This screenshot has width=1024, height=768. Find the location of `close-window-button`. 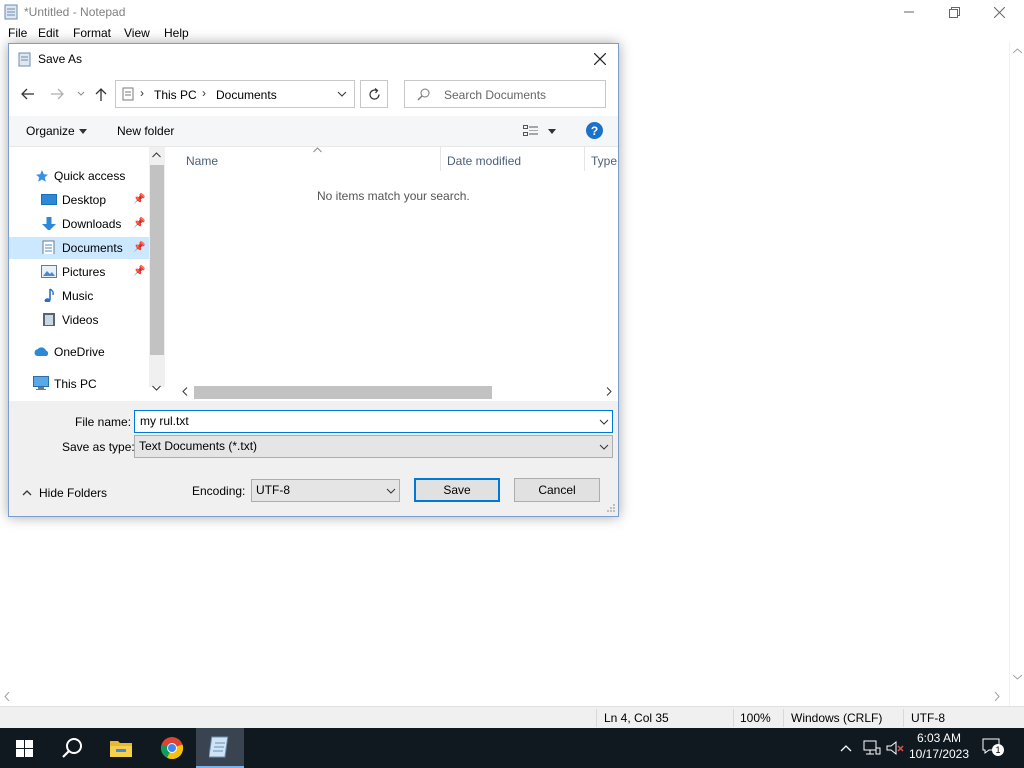

close-window-button is located at coordinates (999, 12).